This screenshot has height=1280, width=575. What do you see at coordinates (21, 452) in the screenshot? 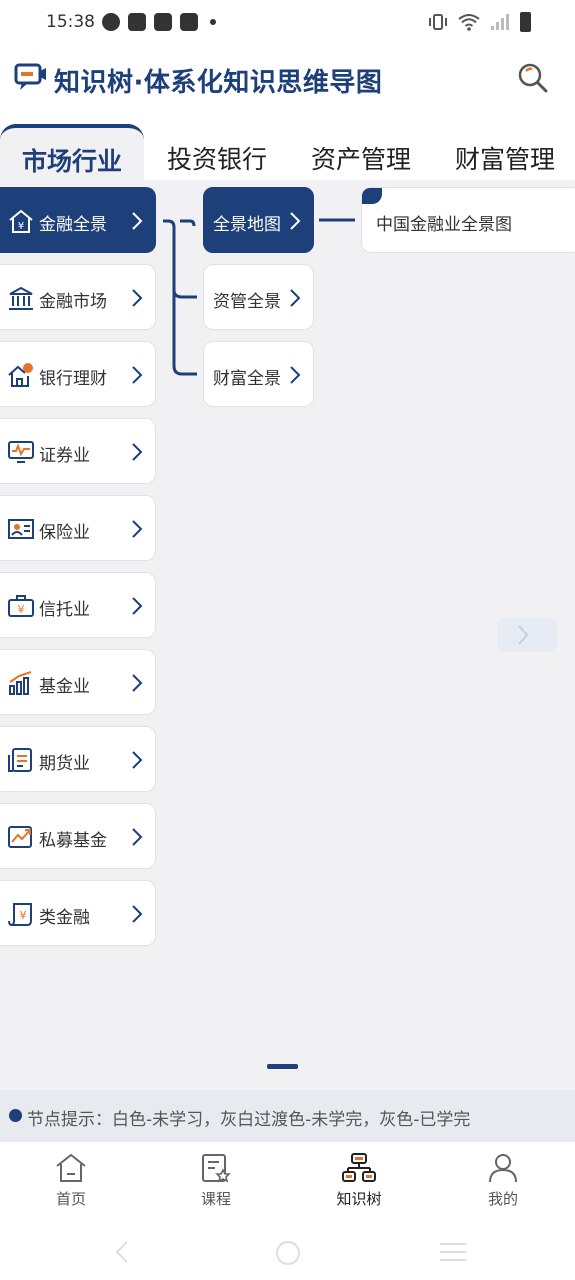
I see `monitor-chart-icon` at bounding box center [21, 452].